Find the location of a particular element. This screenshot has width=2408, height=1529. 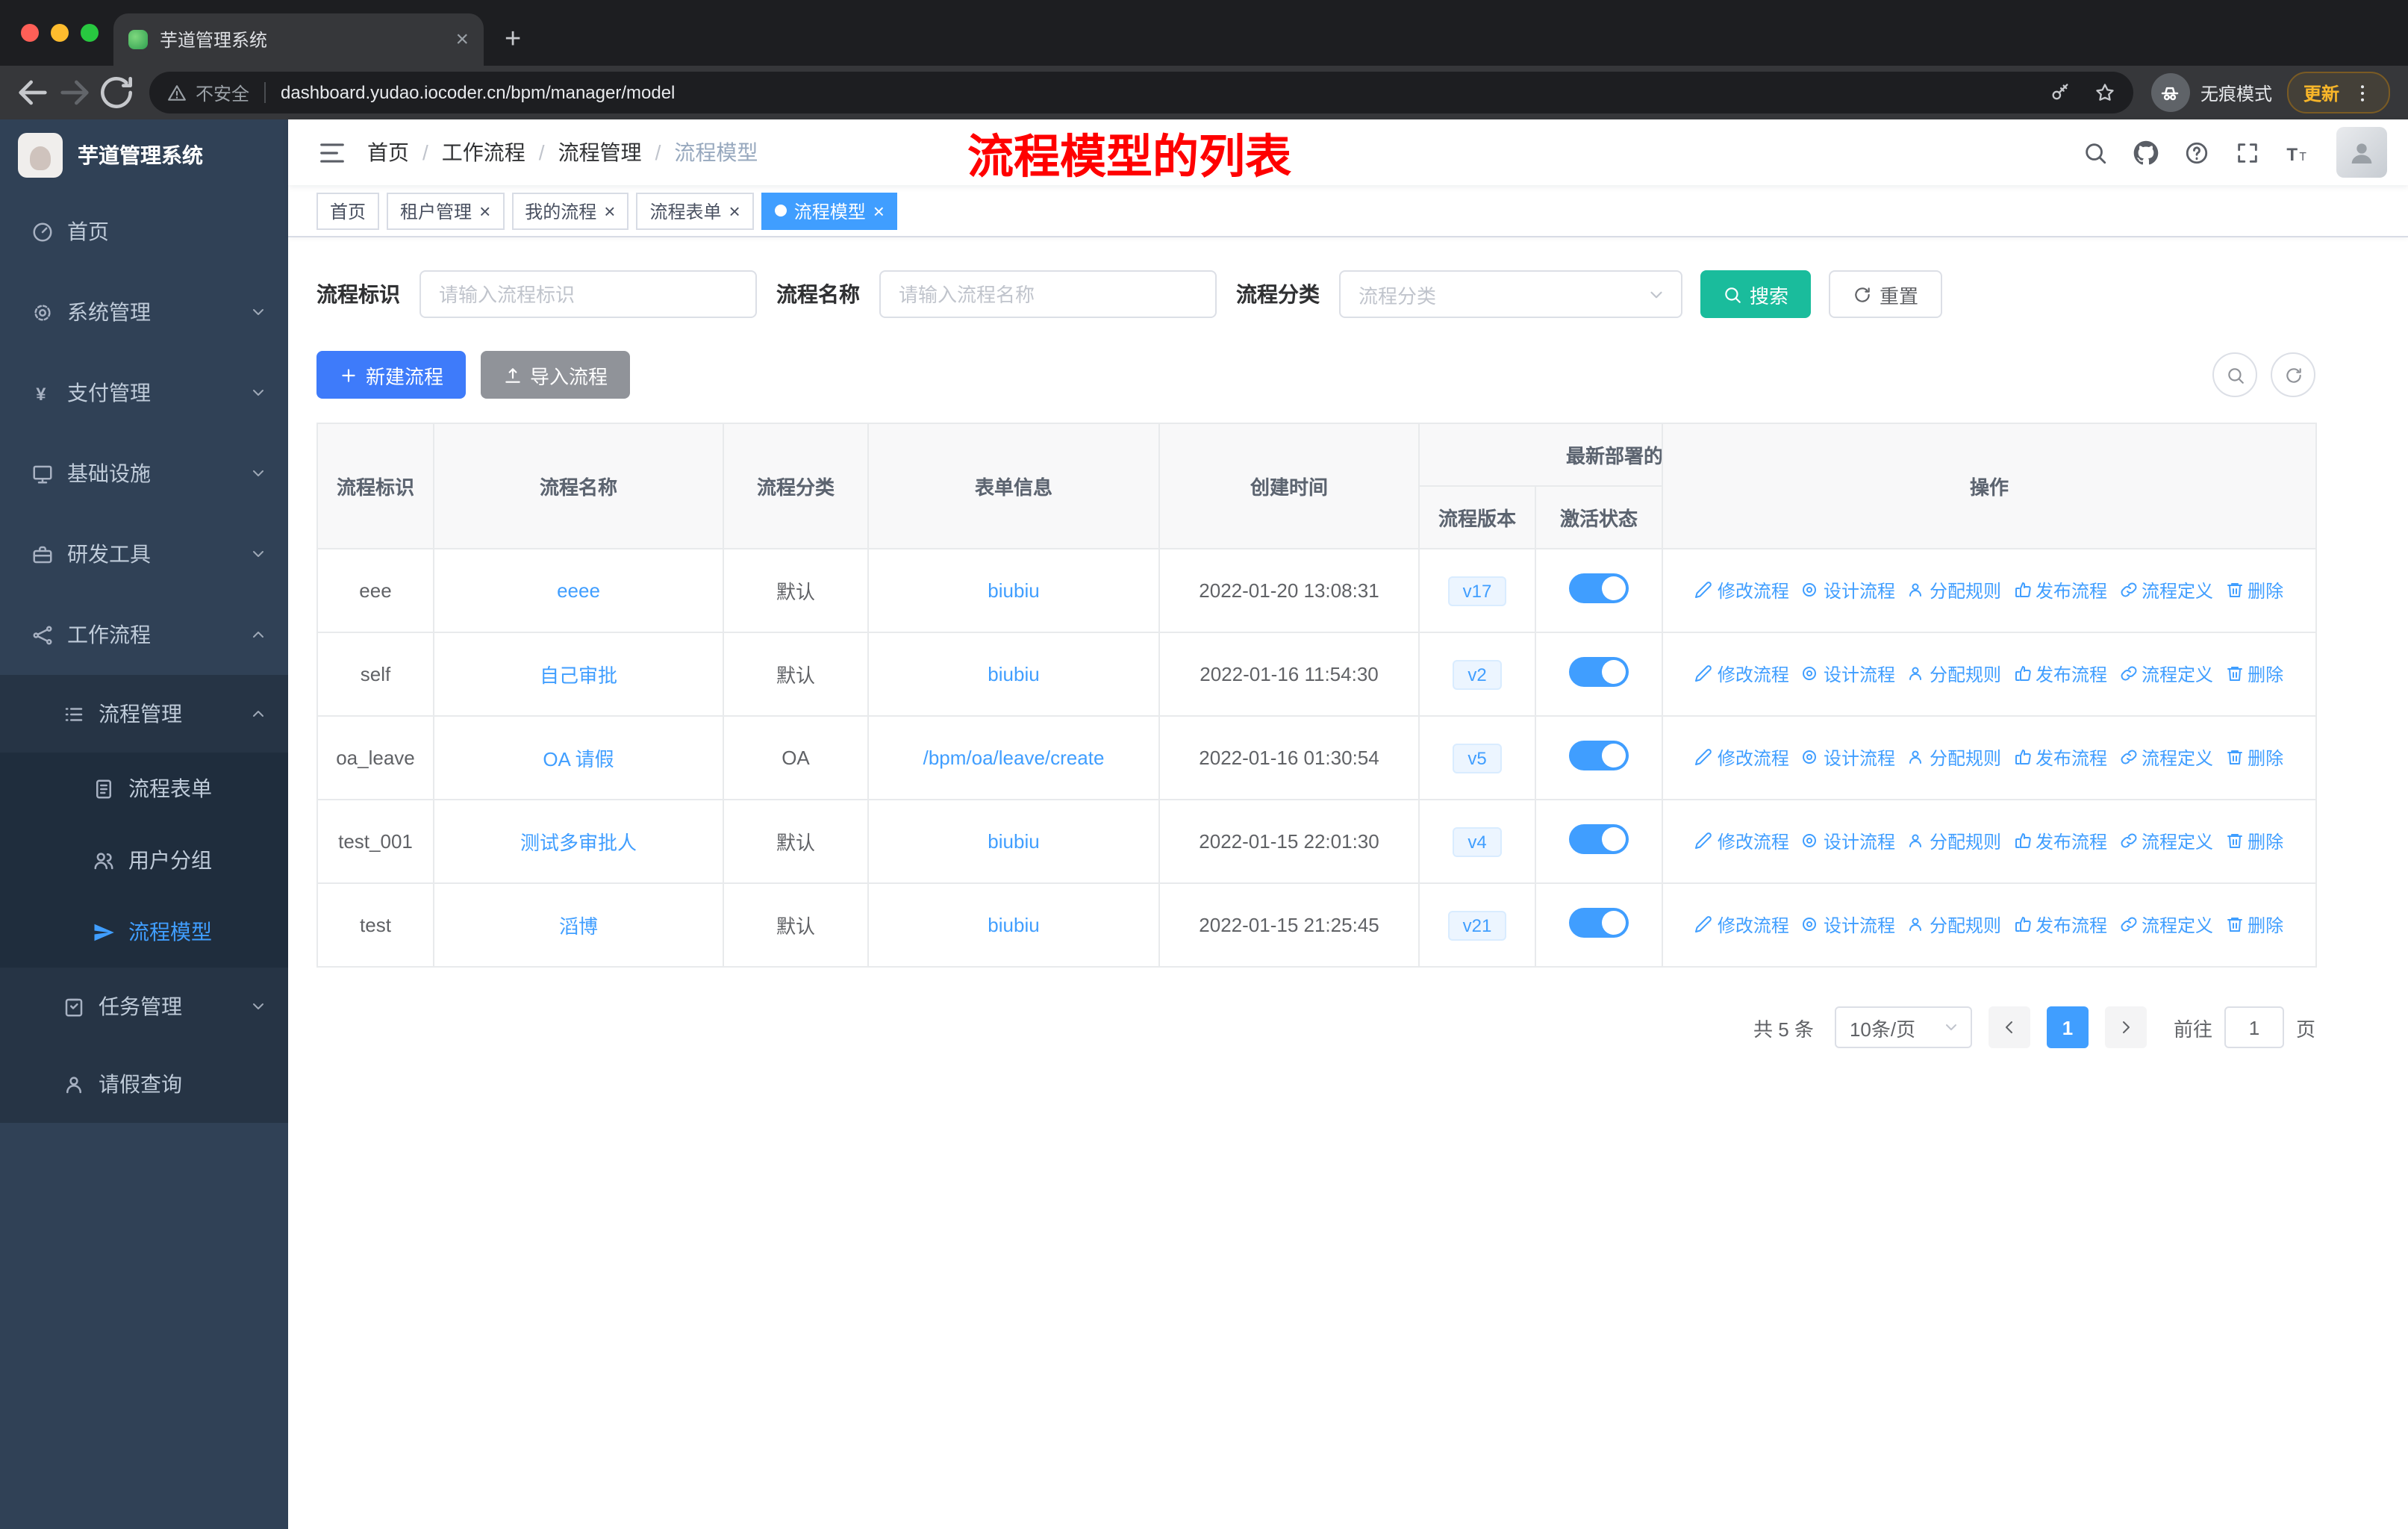

back-button is located at coordinates (33, 92).